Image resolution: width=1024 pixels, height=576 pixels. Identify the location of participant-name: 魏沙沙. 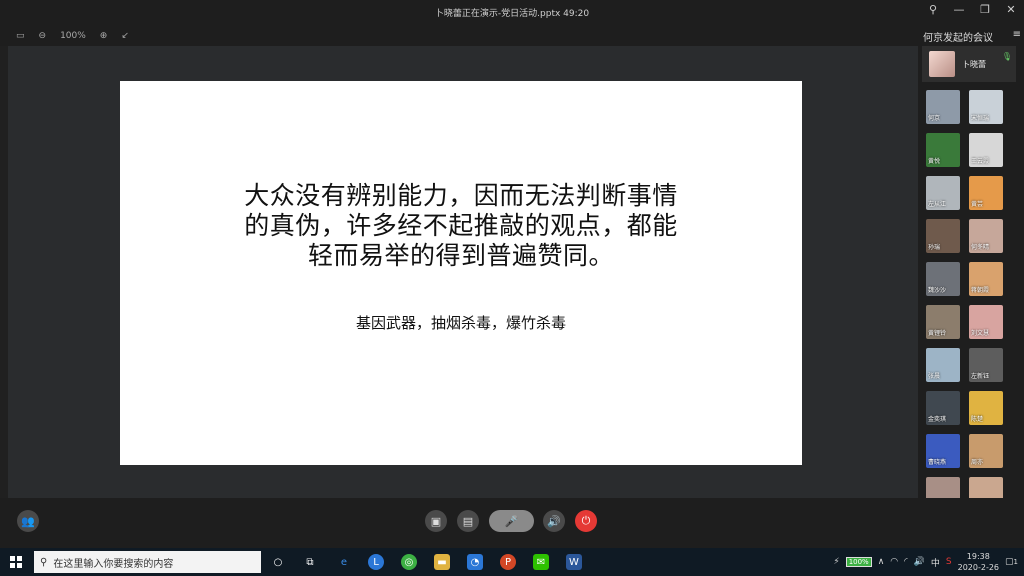
(937, 290).